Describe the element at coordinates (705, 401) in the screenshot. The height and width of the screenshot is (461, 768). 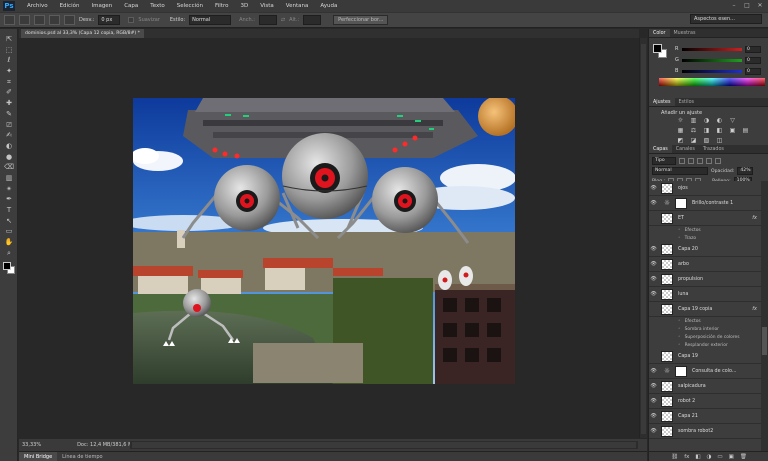
I see `layer-row: 👁 robot 2` at that location.